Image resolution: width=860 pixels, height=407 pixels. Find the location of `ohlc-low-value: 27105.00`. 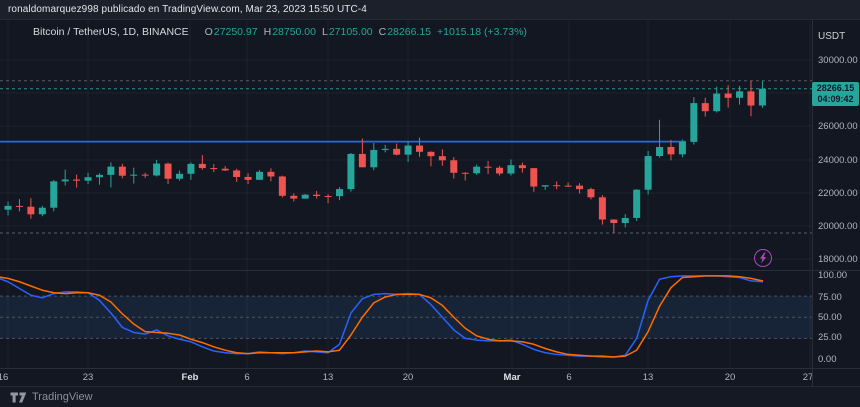

ohlc-low-value: 27105.00 is located at coordinates (350, 32).